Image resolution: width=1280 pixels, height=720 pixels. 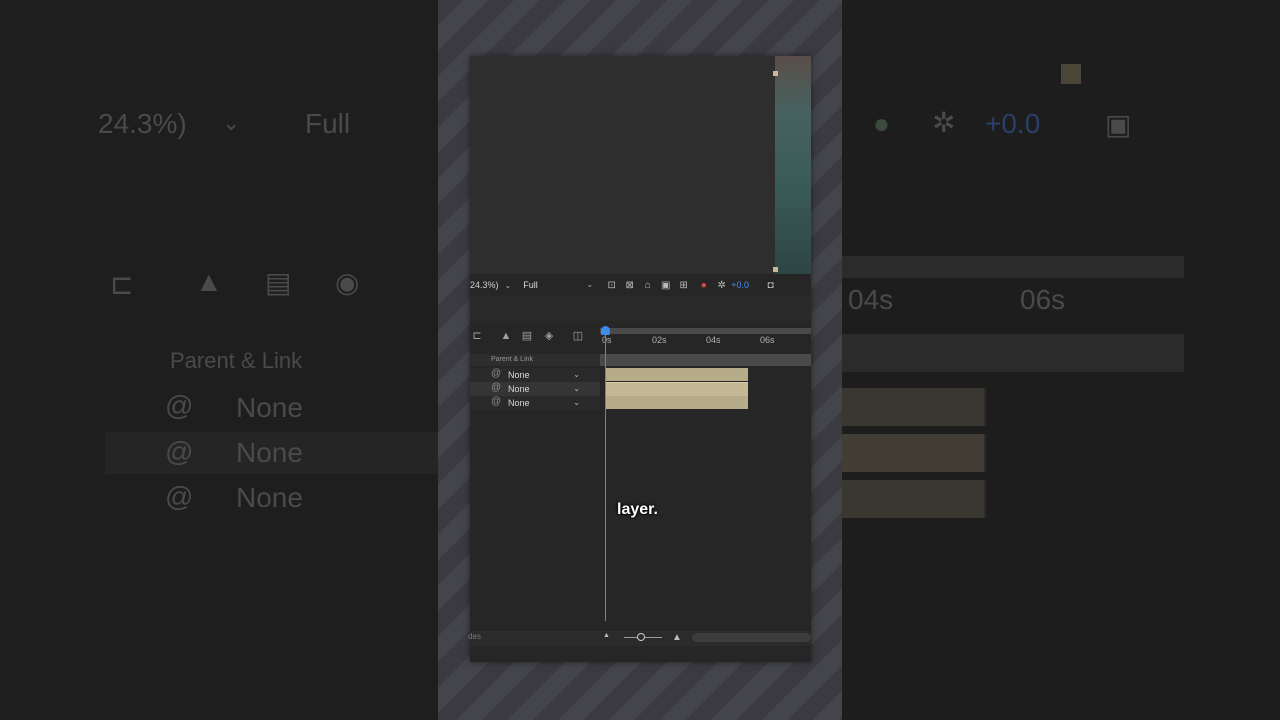 I want to click on bg-ruler-strip, so click(x=1013, y=267).